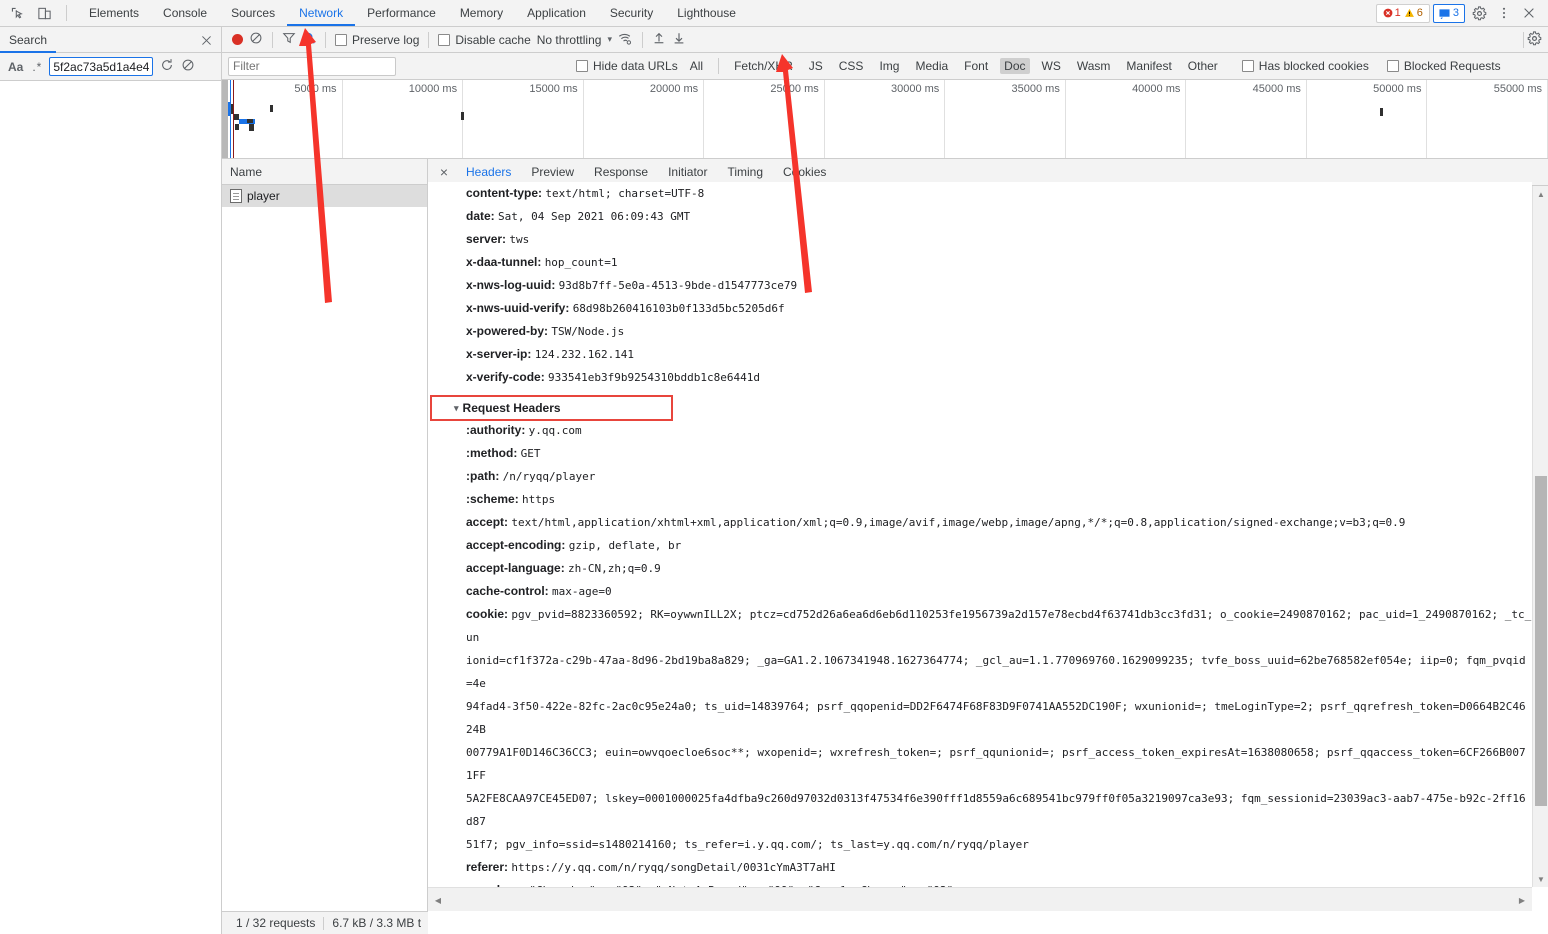 The width and height of the screenshot is (1548, 934). I want to click on inspect-tools, so click(38, 13).